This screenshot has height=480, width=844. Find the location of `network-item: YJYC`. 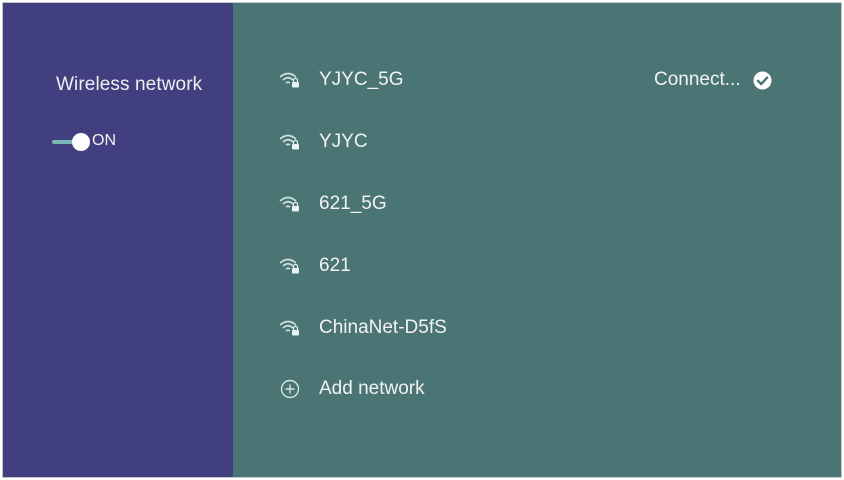

network-item: YJYC is located at coordinates (539, 142).